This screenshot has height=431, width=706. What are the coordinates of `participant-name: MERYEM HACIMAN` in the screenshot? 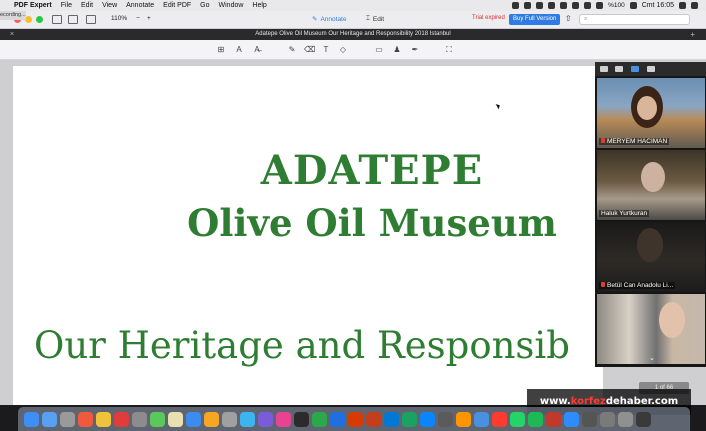 It's located at (634, 141).